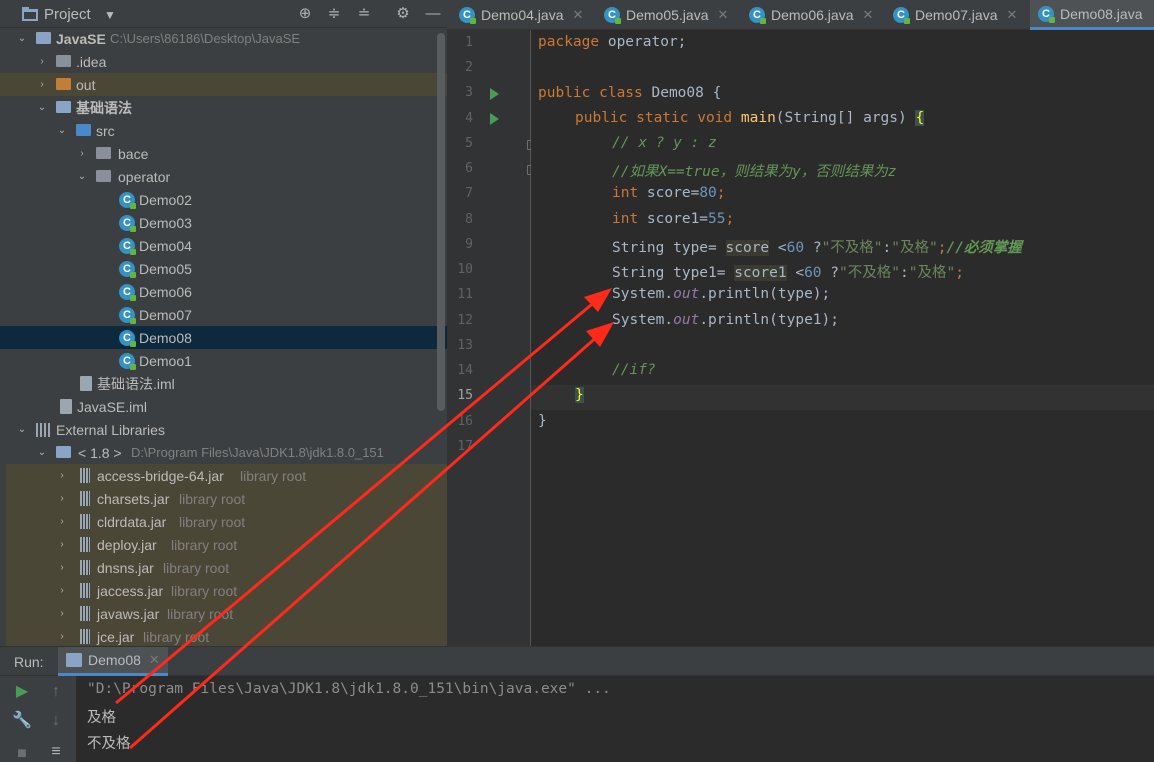  Describe the element at coordinates (403, 14) in the screenshot. I see `gear-icon: ⚙` at that location.